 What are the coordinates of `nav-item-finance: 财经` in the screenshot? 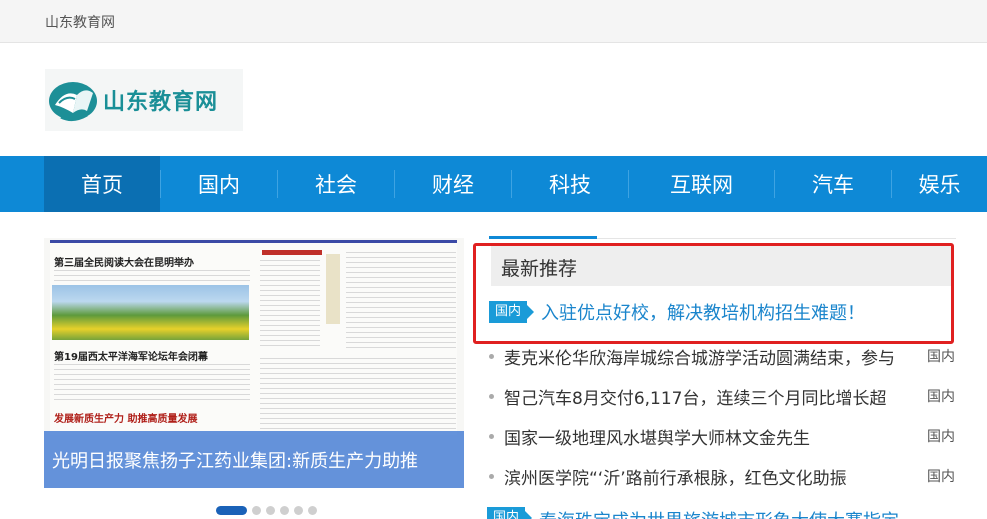 It's located at (453, 184).